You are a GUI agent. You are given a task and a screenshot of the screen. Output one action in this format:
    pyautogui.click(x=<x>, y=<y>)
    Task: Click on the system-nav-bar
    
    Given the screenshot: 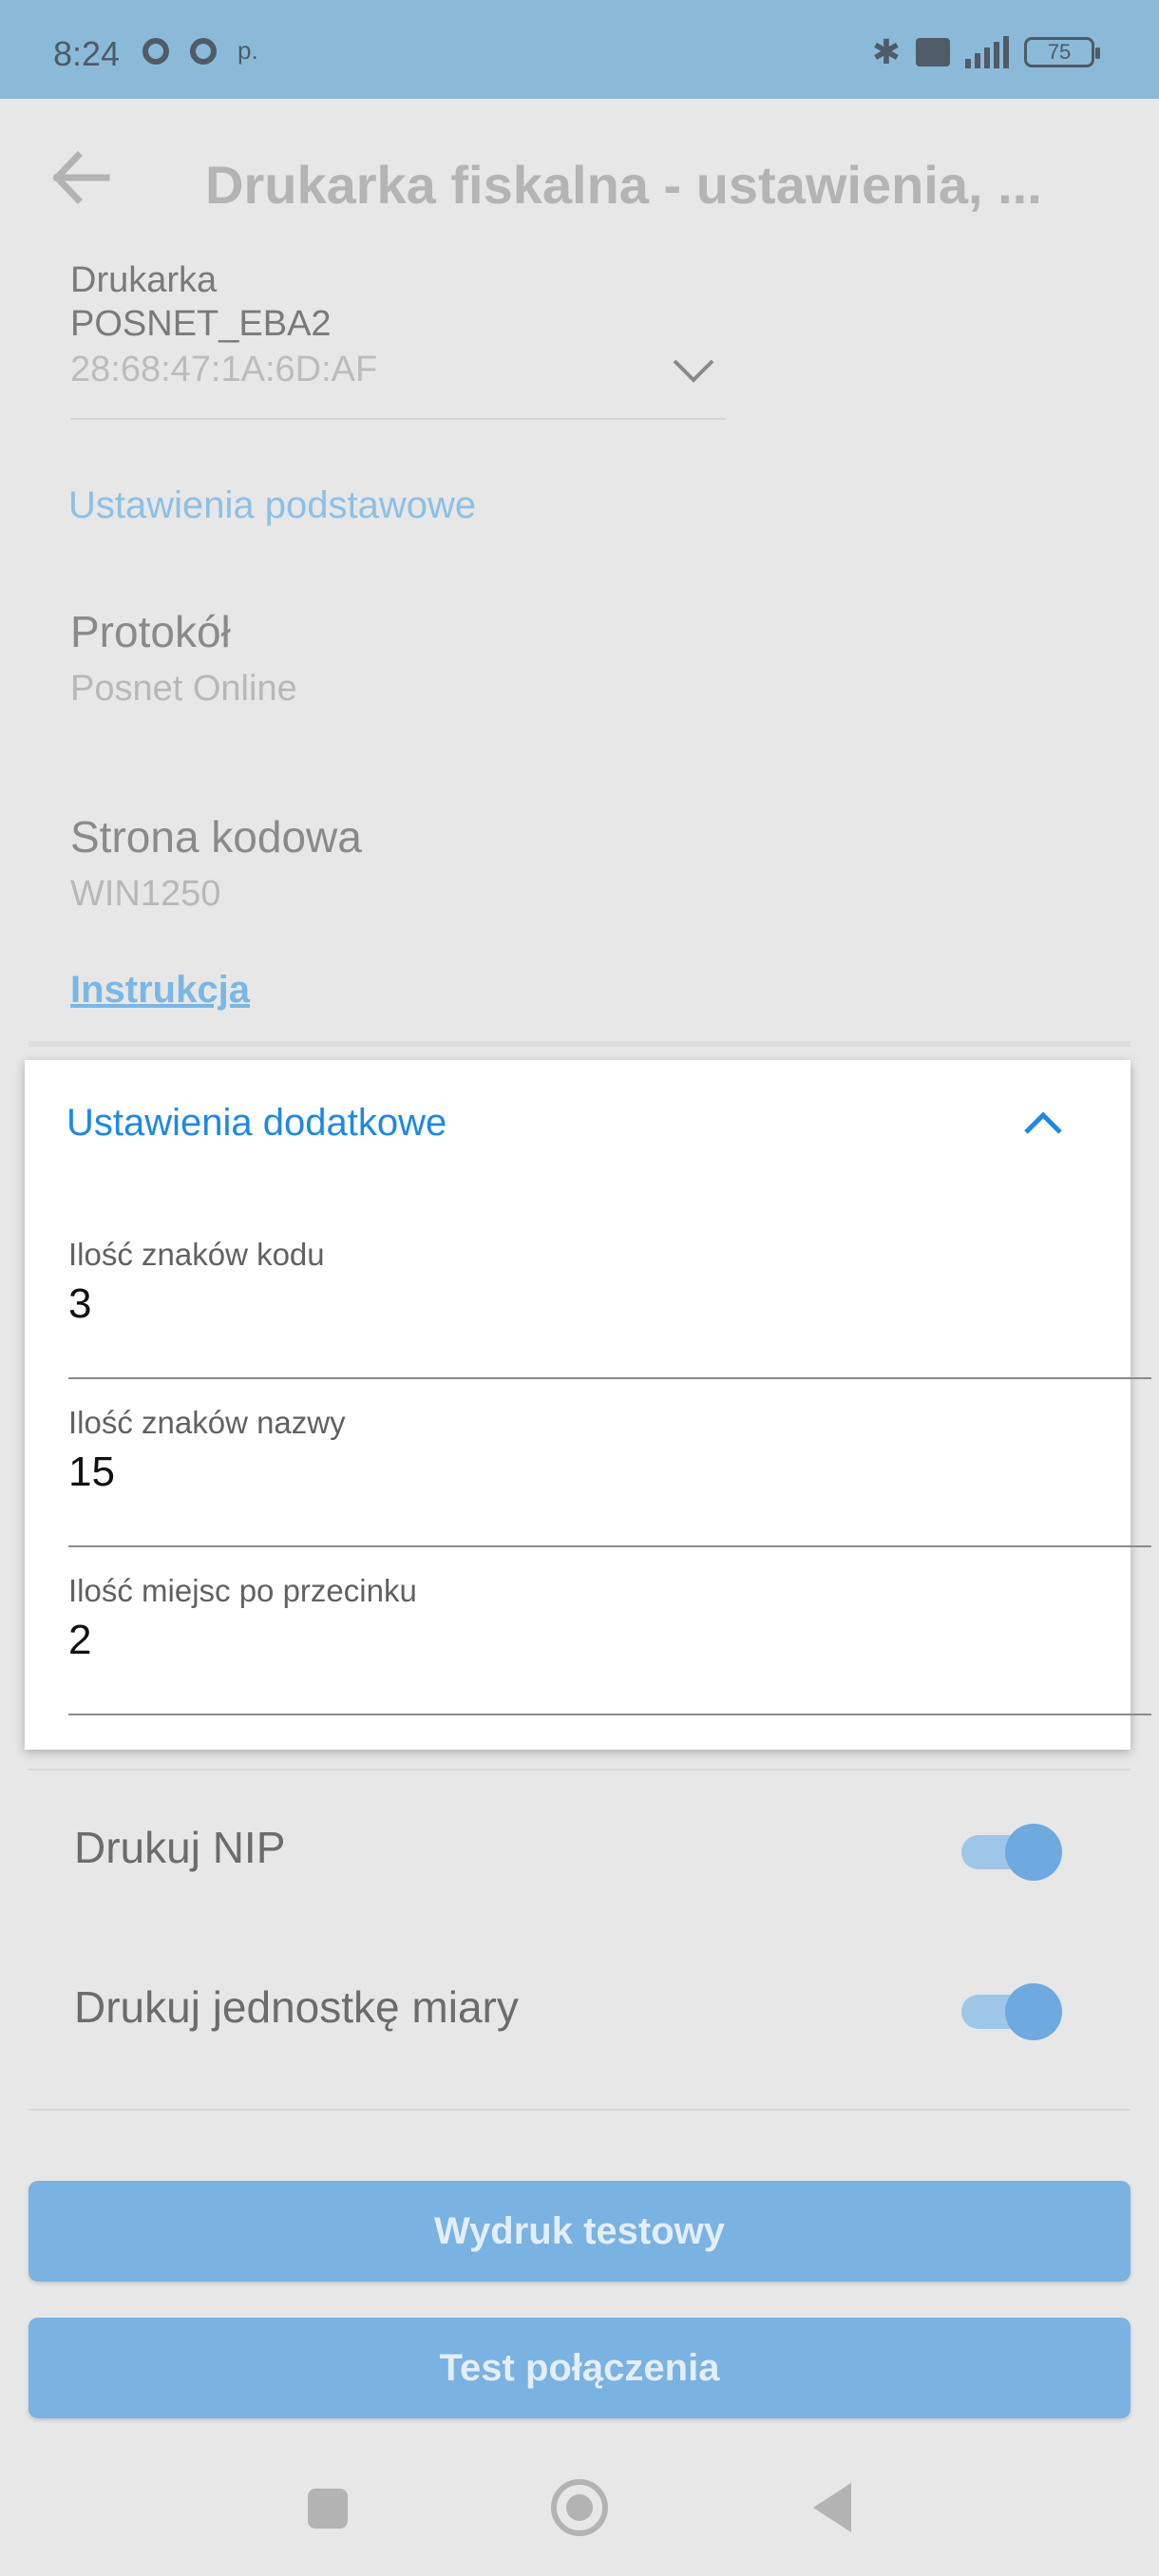 What is the action you would take?
    pyautogui.click(x=579, y=2513)
    